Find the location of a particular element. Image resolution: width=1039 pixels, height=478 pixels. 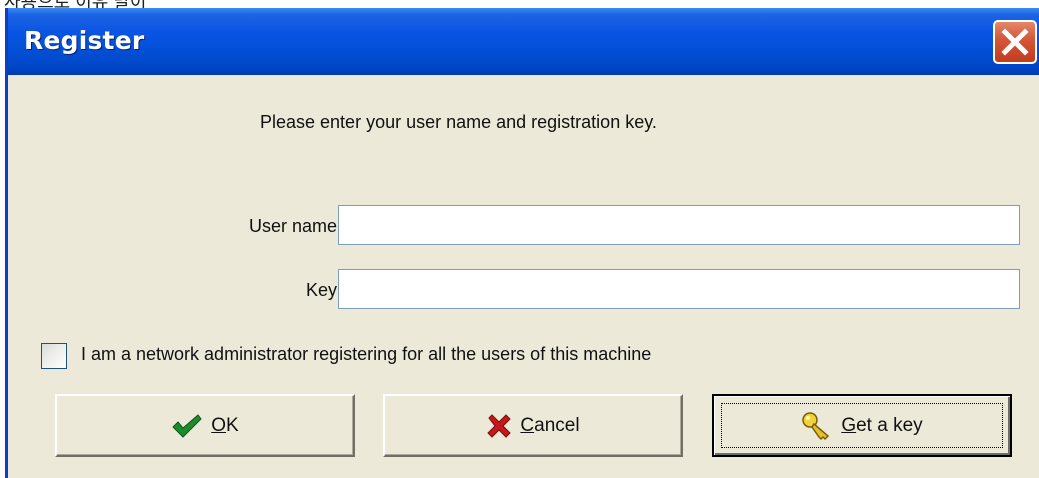

title-bar: Register is located at coordinates (523, 41).